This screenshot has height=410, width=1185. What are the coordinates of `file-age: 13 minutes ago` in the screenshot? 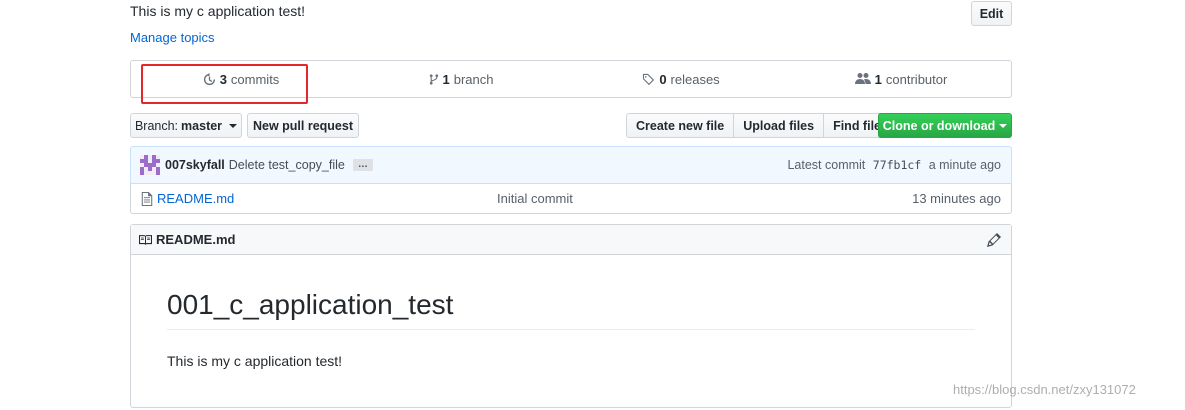 It's located at (956, 198).